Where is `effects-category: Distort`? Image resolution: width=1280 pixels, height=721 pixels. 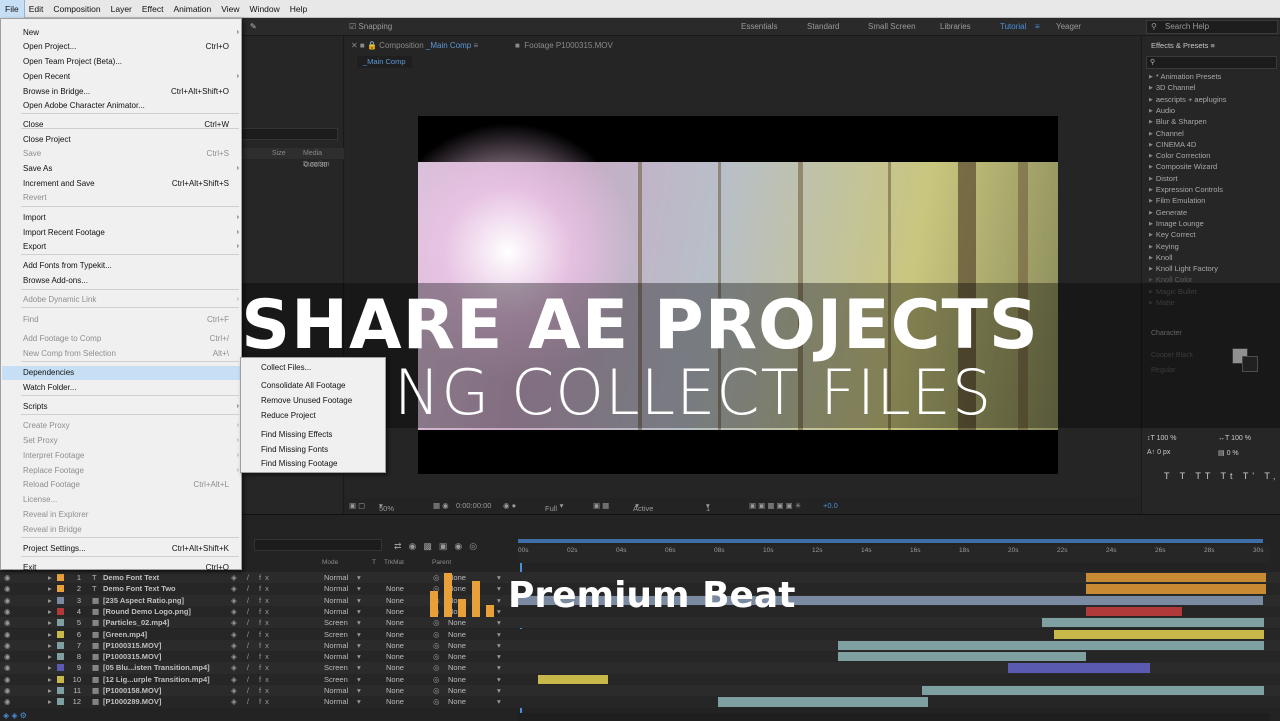 effects-category: Distort is located at coordinates (1163, 178).